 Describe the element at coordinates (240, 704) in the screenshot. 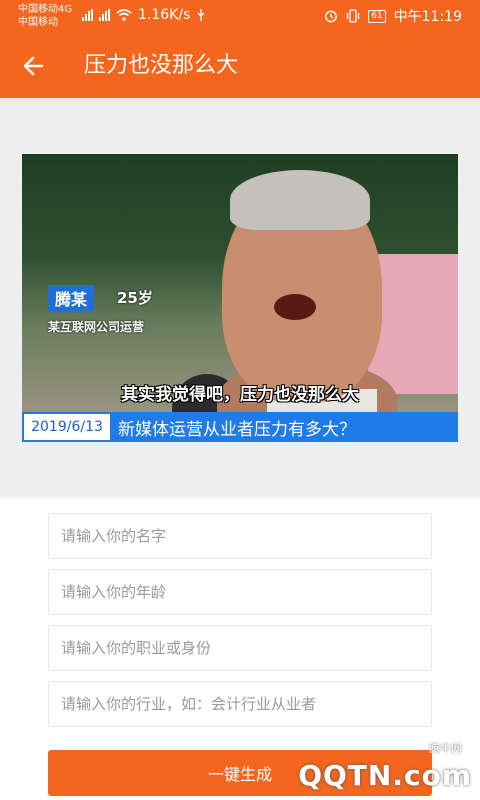

I see `industry-input` at that location.